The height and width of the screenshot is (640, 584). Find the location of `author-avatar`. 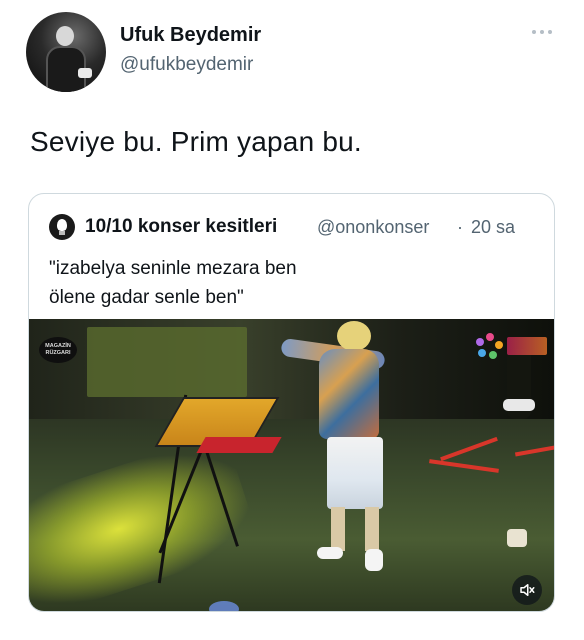

author-avatar is located at coordinates (66, 52).